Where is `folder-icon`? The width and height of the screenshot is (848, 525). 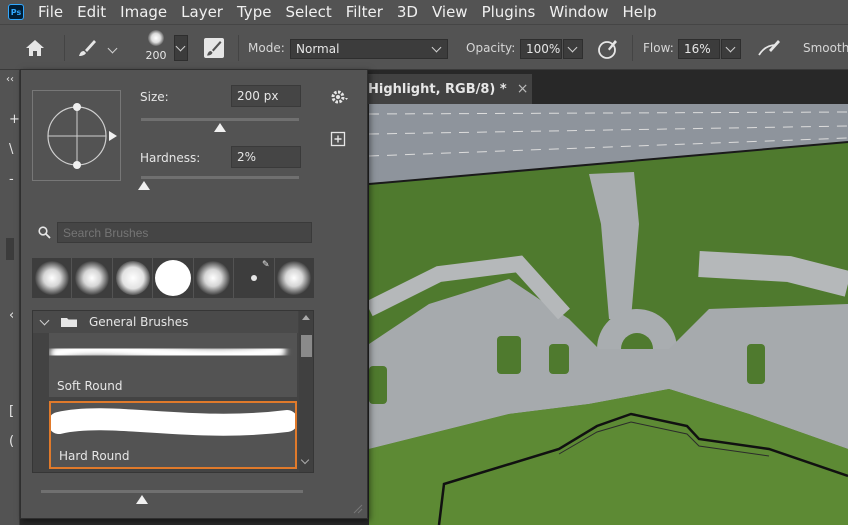 folder-icon is located at coordinates (69, 322).